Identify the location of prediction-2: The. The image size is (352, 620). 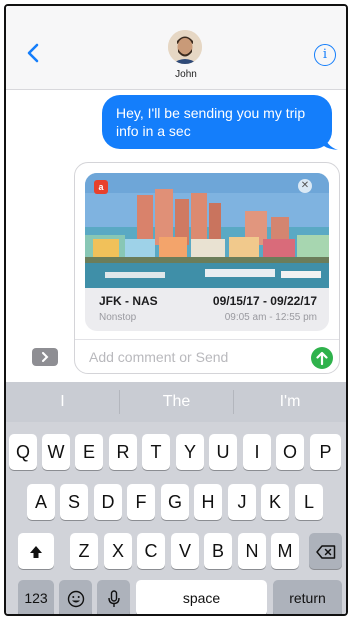
(176, 402).